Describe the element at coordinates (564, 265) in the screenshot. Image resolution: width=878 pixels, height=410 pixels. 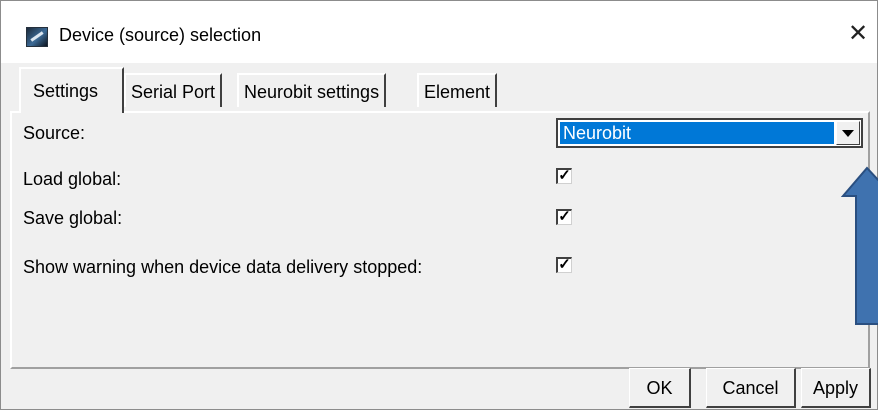
I see `show-warning-checkbox: ✓` at that location.